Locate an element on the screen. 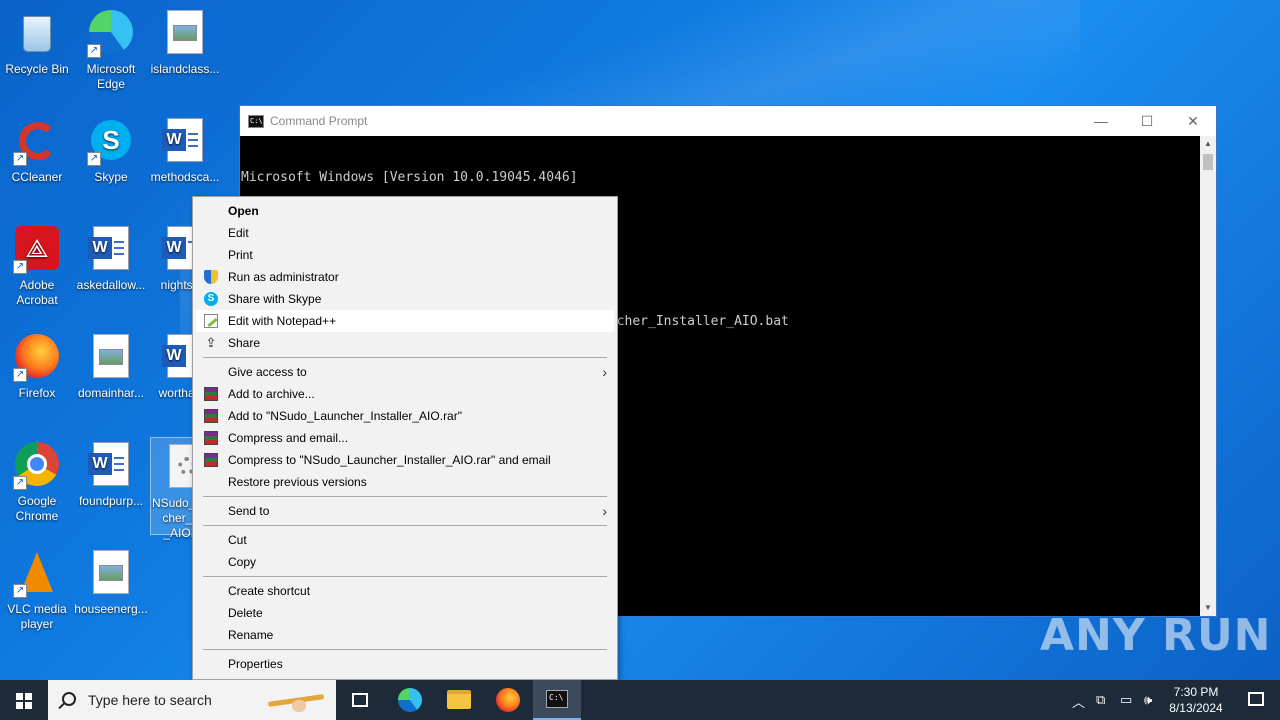 This screenshot has width=1280, height=720. menu-item-label: Create shortcut is located at coordinates (269, 591).